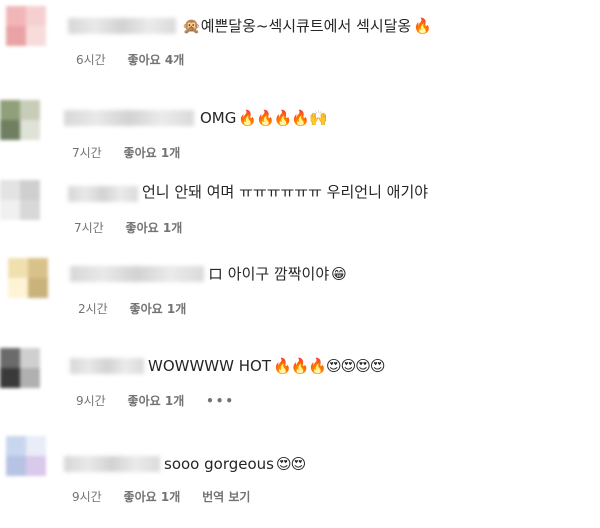 The image size is (600, 528). I want to click on comment-text: WOWWWW HOT 🔥🔥🔥😍😍😍😍, so click(267, 366).